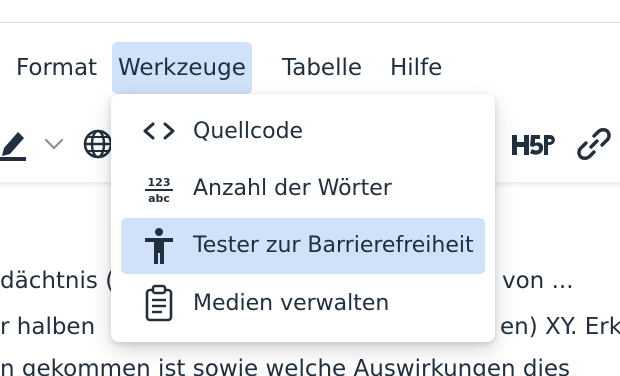 The width and height of the screenshot is (620, 376). Describe the element at coordinates (248, 131) in the screenshot. I see `menu-item-label: Quellcode` at that location.